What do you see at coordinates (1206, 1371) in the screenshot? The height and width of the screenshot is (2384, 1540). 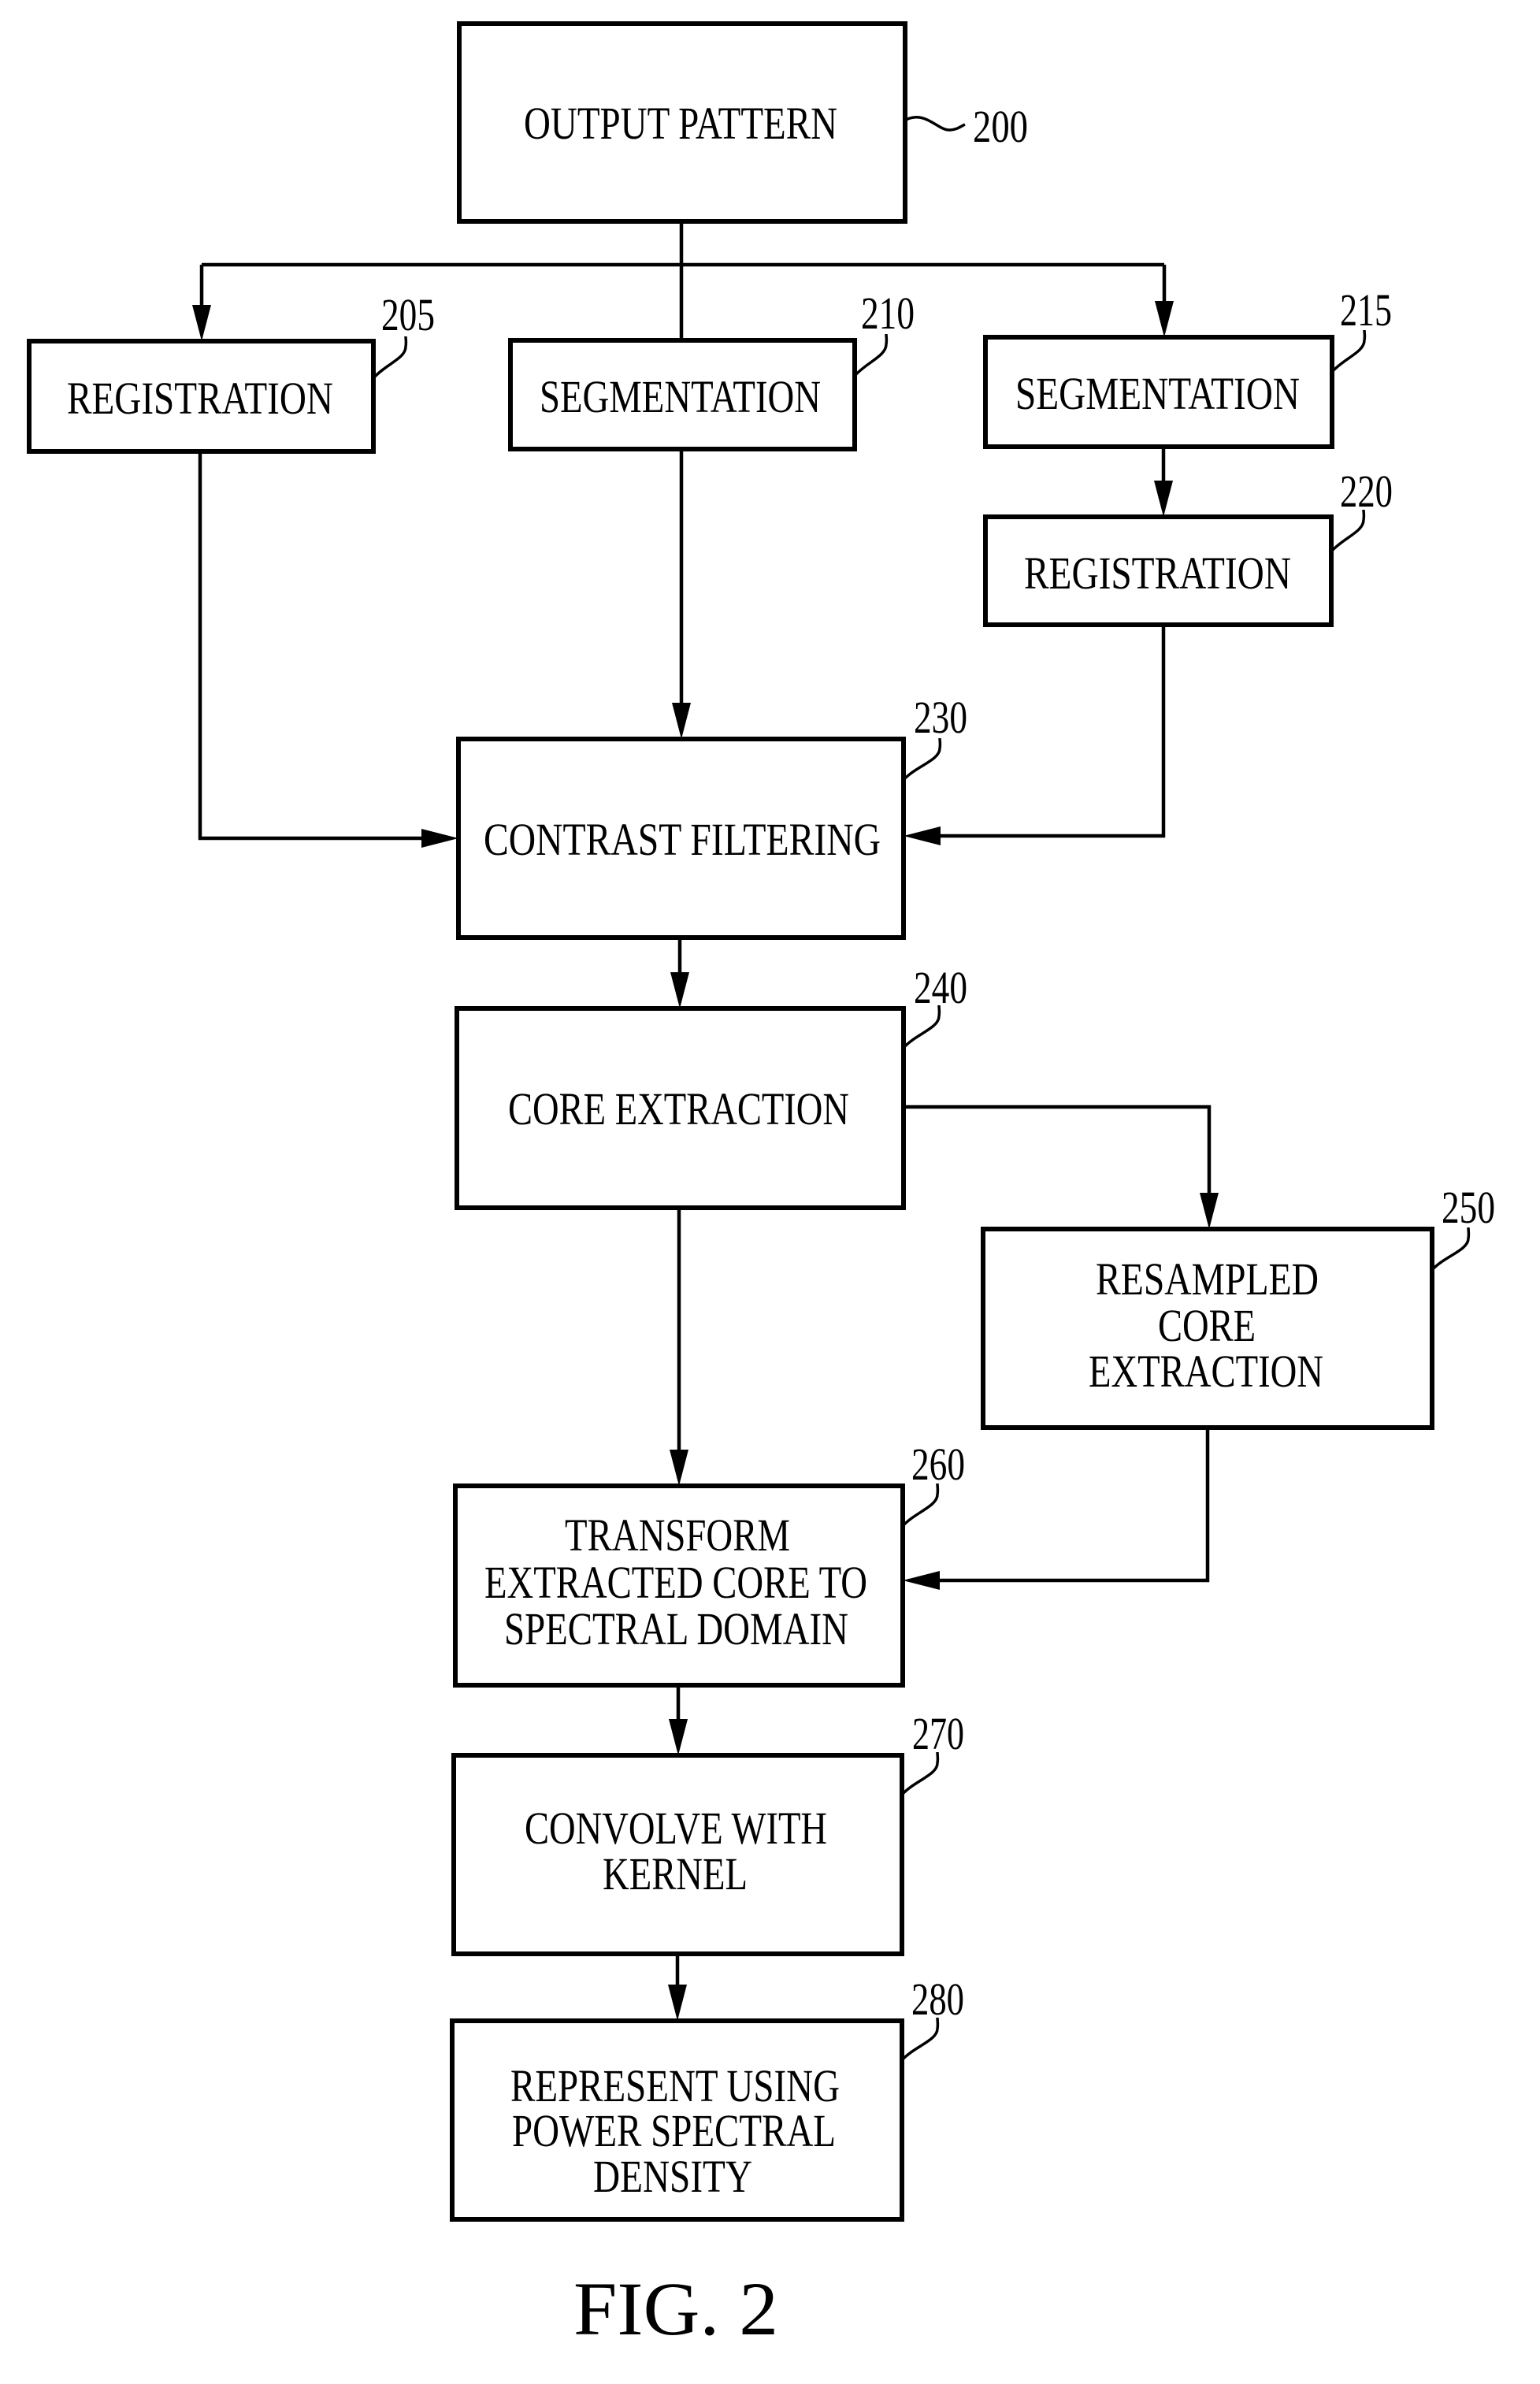 I see `label-resampled-line-3: EXTRACTION` at bounding box center [1206, 1371].